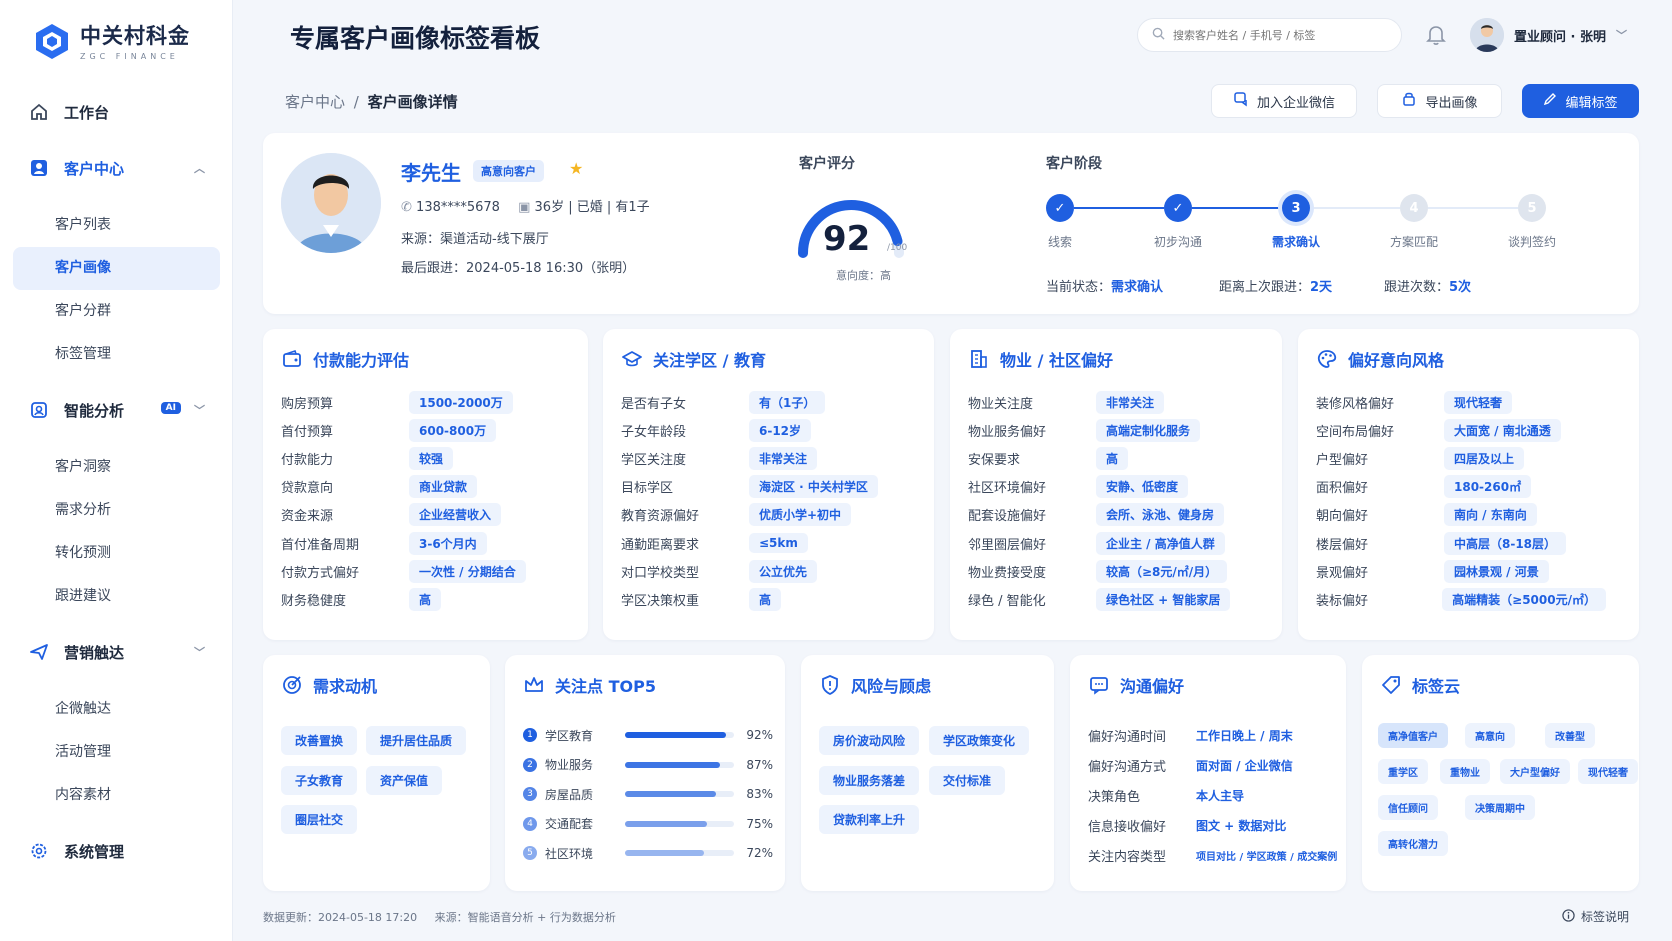 The height and width of the screenshot is (941, 1672). Describe the element at coordinates (1591, 103) in the screenshot. I see `edit-tags-button-label: 编辑标签` at that location.